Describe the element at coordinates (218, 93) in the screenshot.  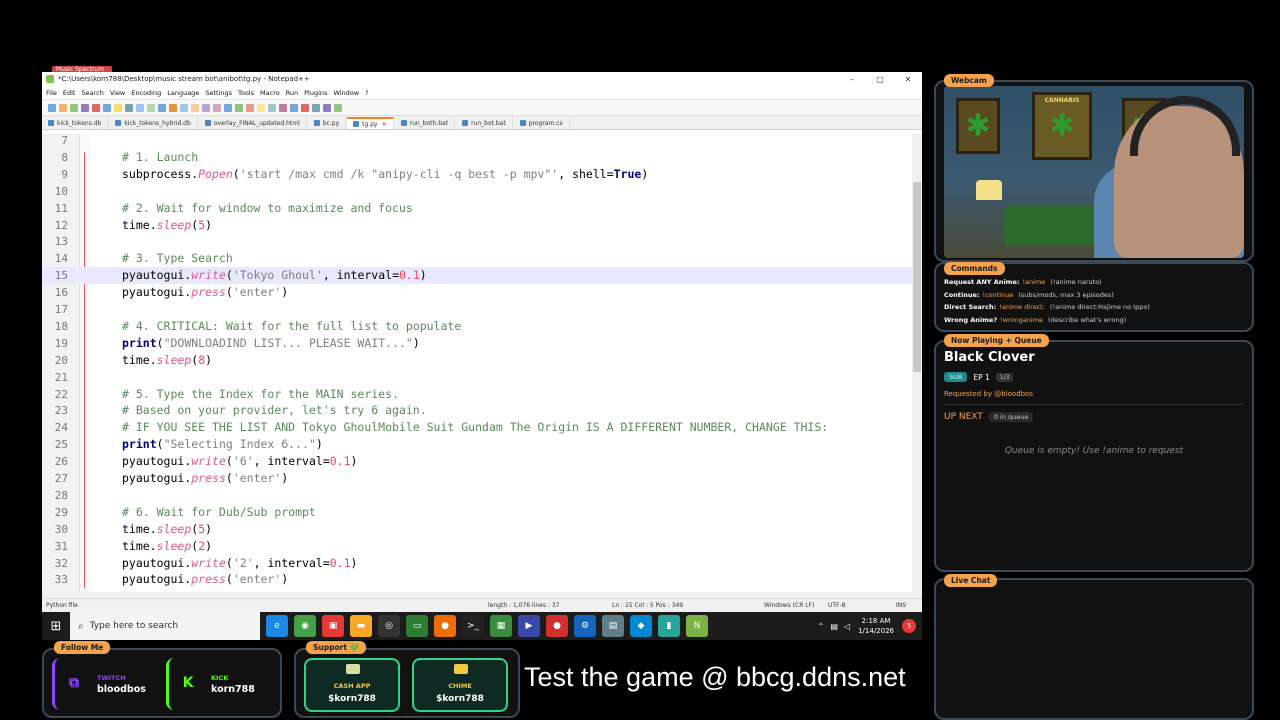
I see `menu-item-settings: Settings` at that location.